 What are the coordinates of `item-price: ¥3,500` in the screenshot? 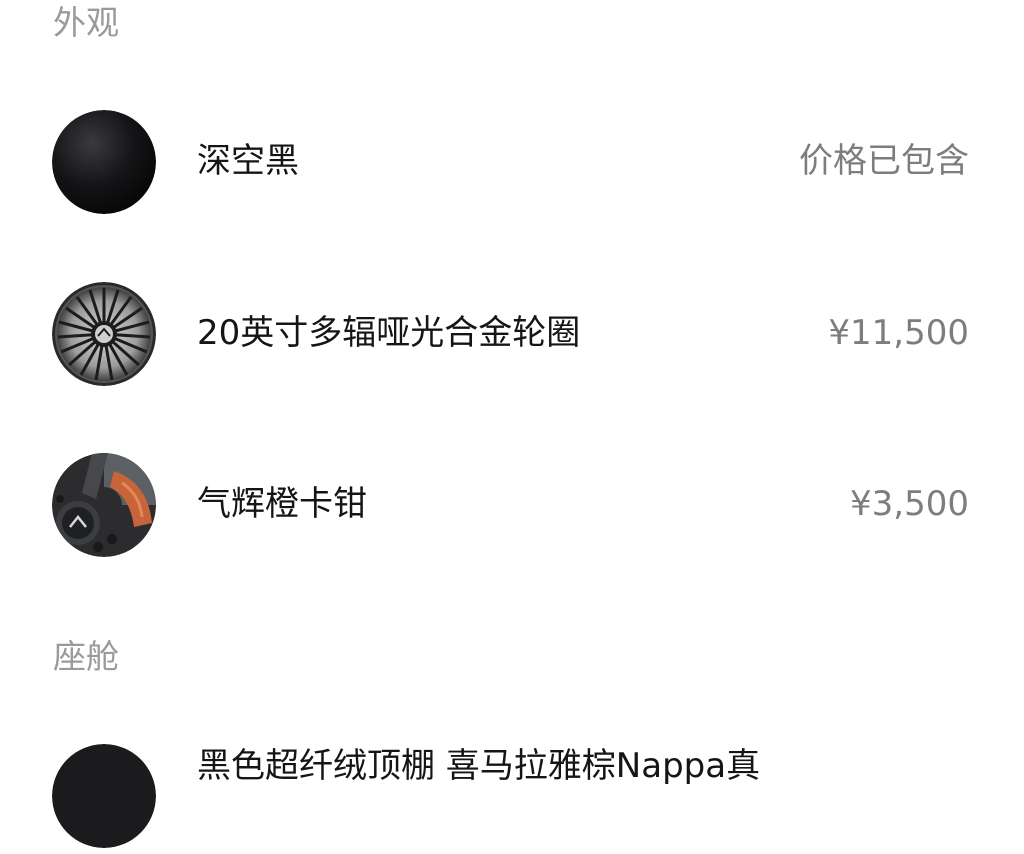 It's located at (909, 504).